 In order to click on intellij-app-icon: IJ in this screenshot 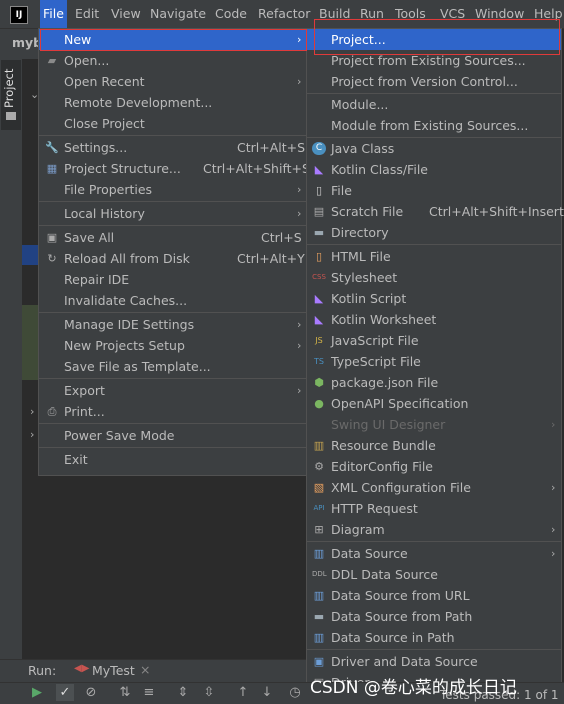, I will do `click(19, 15)`.